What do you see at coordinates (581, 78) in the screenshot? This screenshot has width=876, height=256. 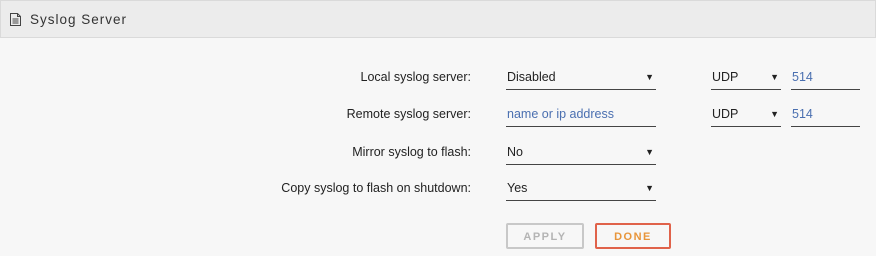 I see `local-syslog-server-select: Disabled ▼` at bounding box center [581, 78].